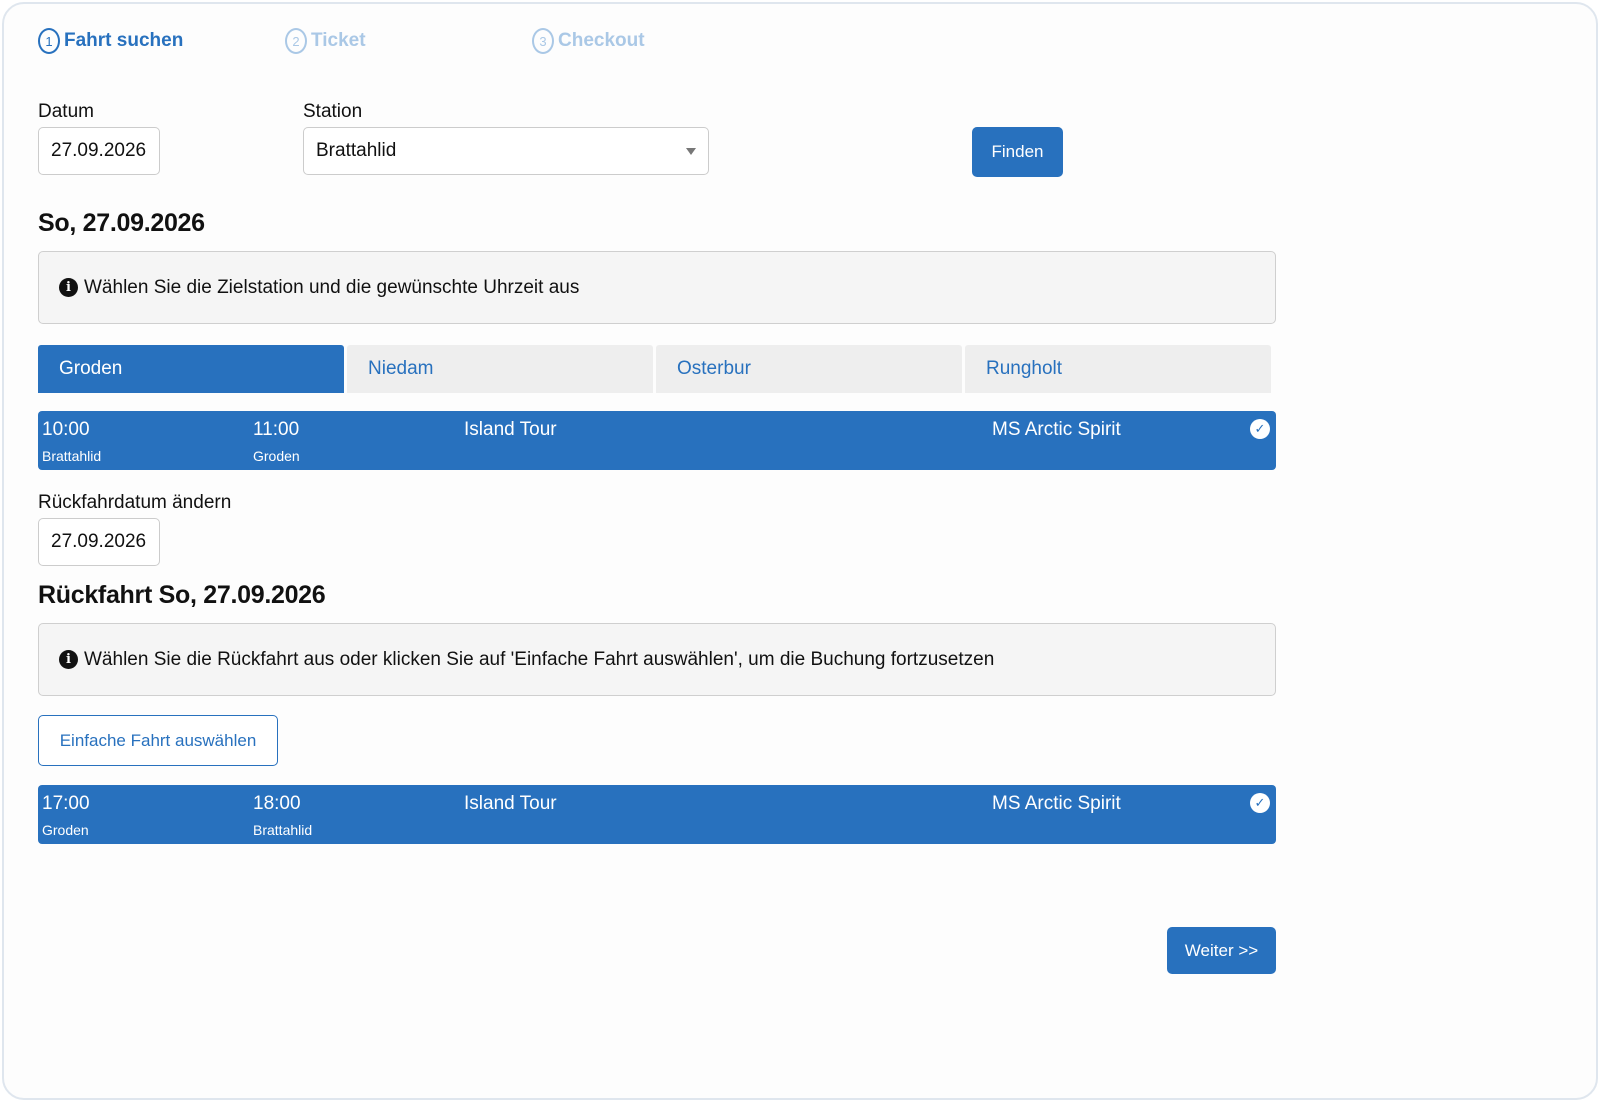 The image size is (1600, 1102). I want to click on step-checkout: 3 Checkout, so click(588, 41).